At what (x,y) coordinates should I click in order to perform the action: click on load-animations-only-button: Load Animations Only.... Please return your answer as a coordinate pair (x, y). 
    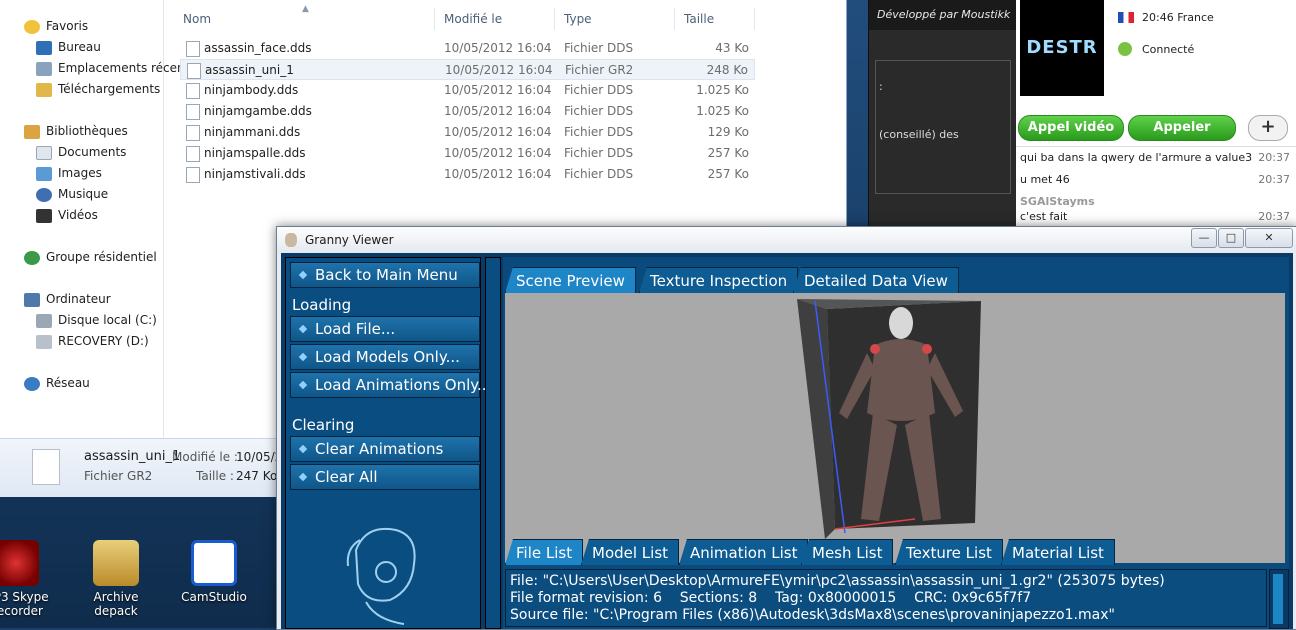
    Looking at the image, I should click on (390, 385).